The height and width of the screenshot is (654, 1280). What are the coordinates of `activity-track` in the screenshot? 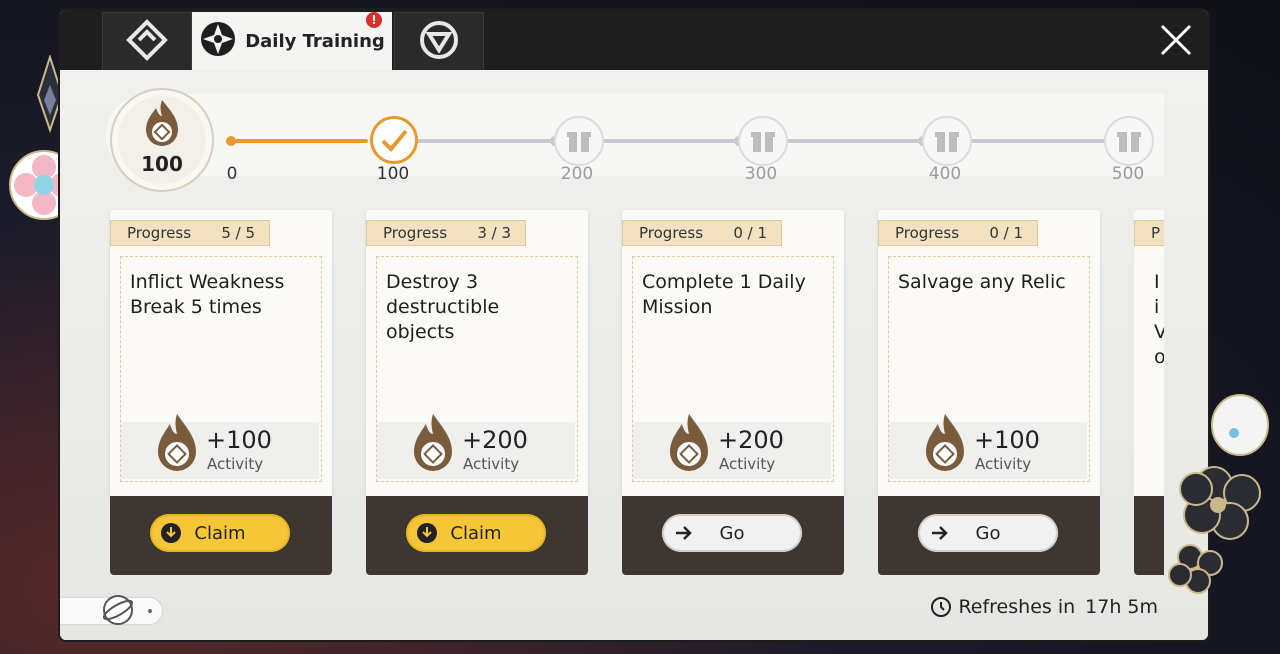 It's located at (635, 135).